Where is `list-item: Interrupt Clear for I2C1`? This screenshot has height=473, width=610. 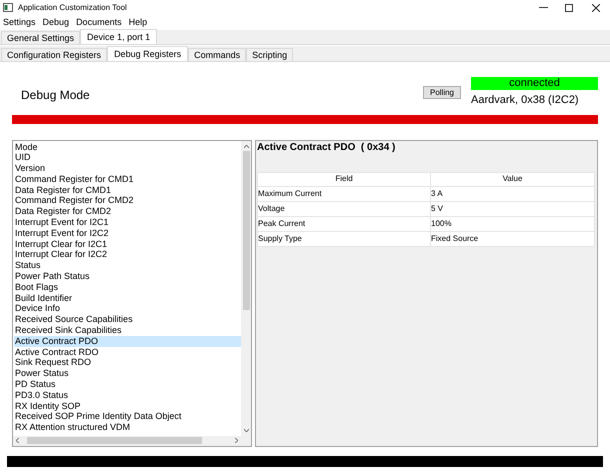 list-item: Interrupt Clear for I2C1 is located at coordinates (127, 244).